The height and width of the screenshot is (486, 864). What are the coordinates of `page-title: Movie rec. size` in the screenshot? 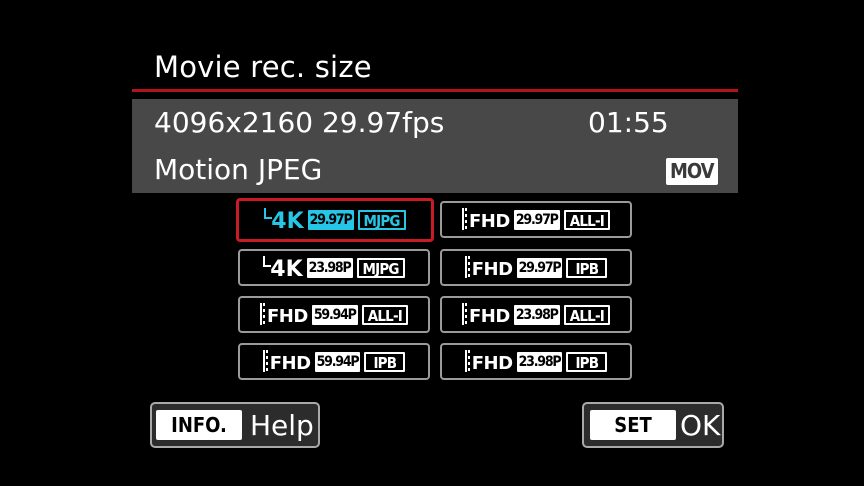 It's located at (263, 67).